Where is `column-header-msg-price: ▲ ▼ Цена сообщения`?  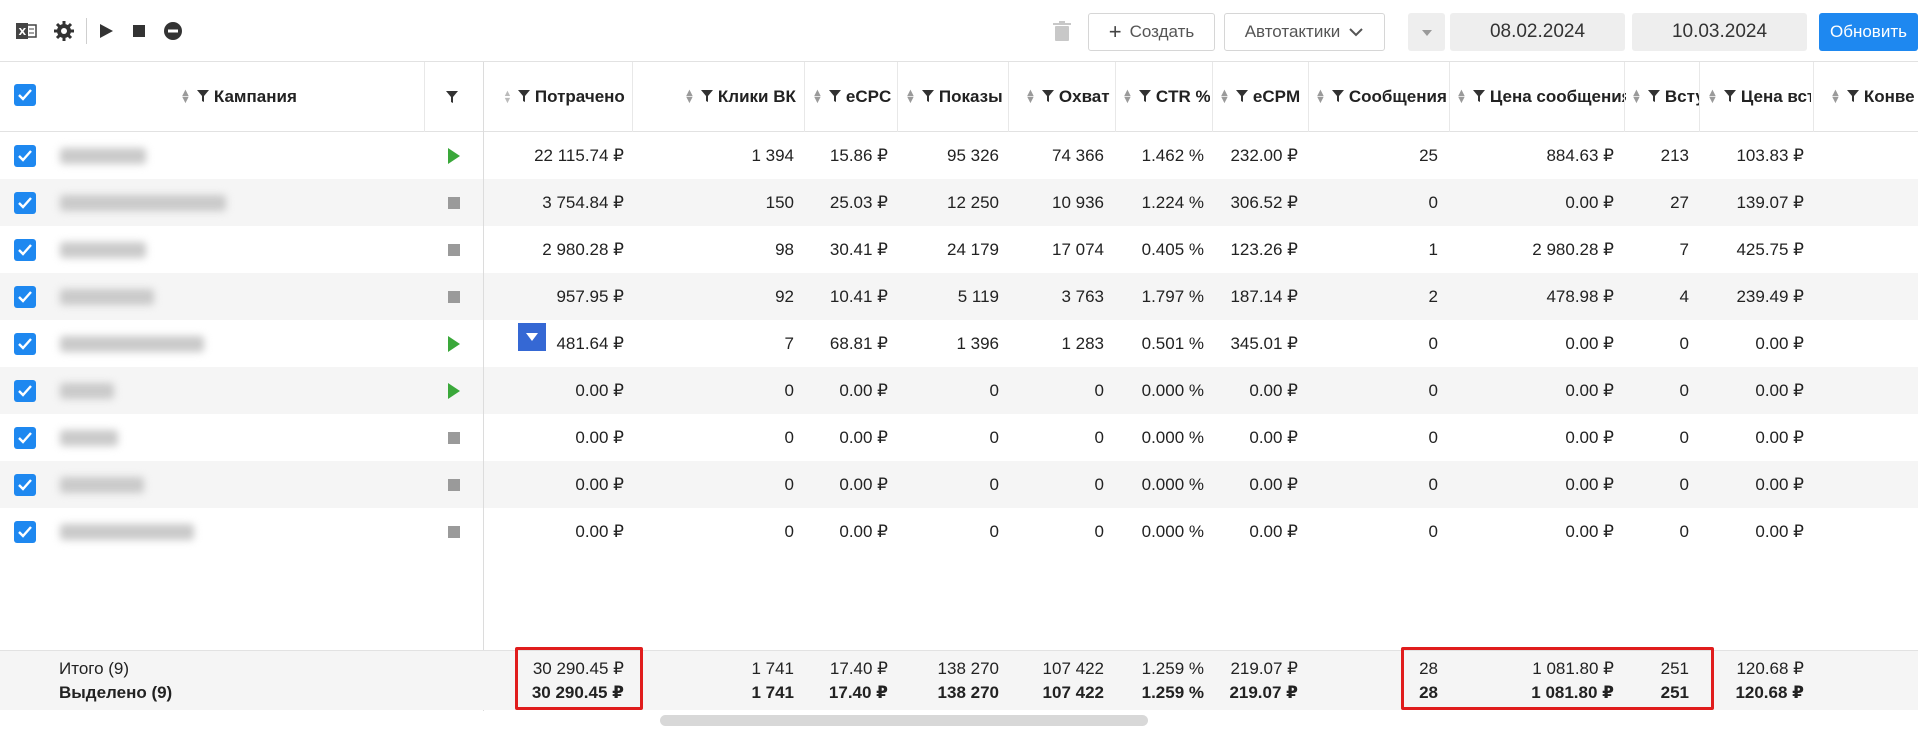 column-header-msg-price: ▲ ▼ Цена сообщения is located at coordinates (1541, 97).